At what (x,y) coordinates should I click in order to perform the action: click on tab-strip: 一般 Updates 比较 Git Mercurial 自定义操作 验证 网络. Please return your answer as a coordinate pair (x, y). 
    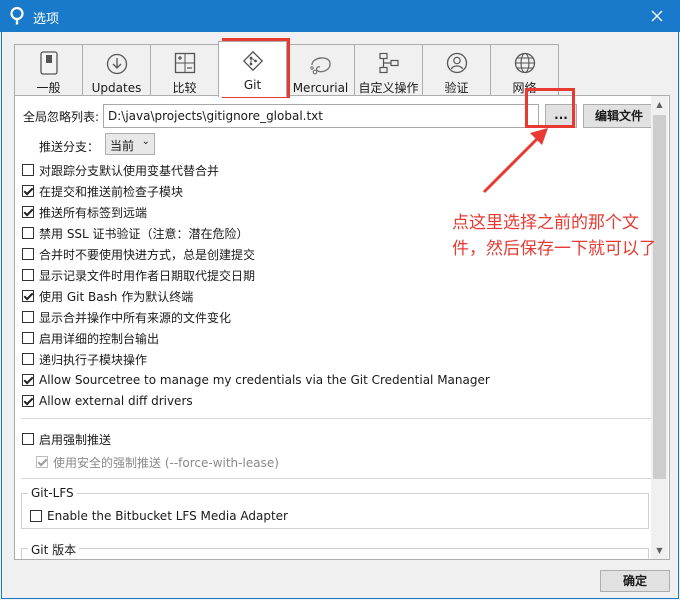
    Looking at the image, I should click on (286, 69).